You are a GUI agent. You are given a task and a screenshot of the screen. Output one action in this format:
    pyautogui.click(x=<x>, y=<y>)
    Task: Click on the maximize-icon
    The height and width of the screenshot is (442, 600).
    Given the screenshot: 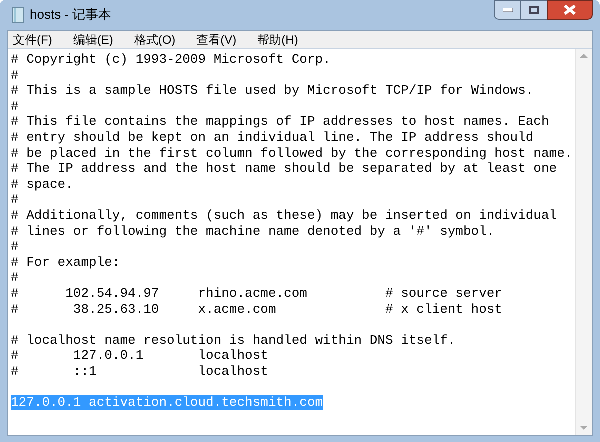 What is the action you would take?
    pyautogui.click(x=534, y=10)
    